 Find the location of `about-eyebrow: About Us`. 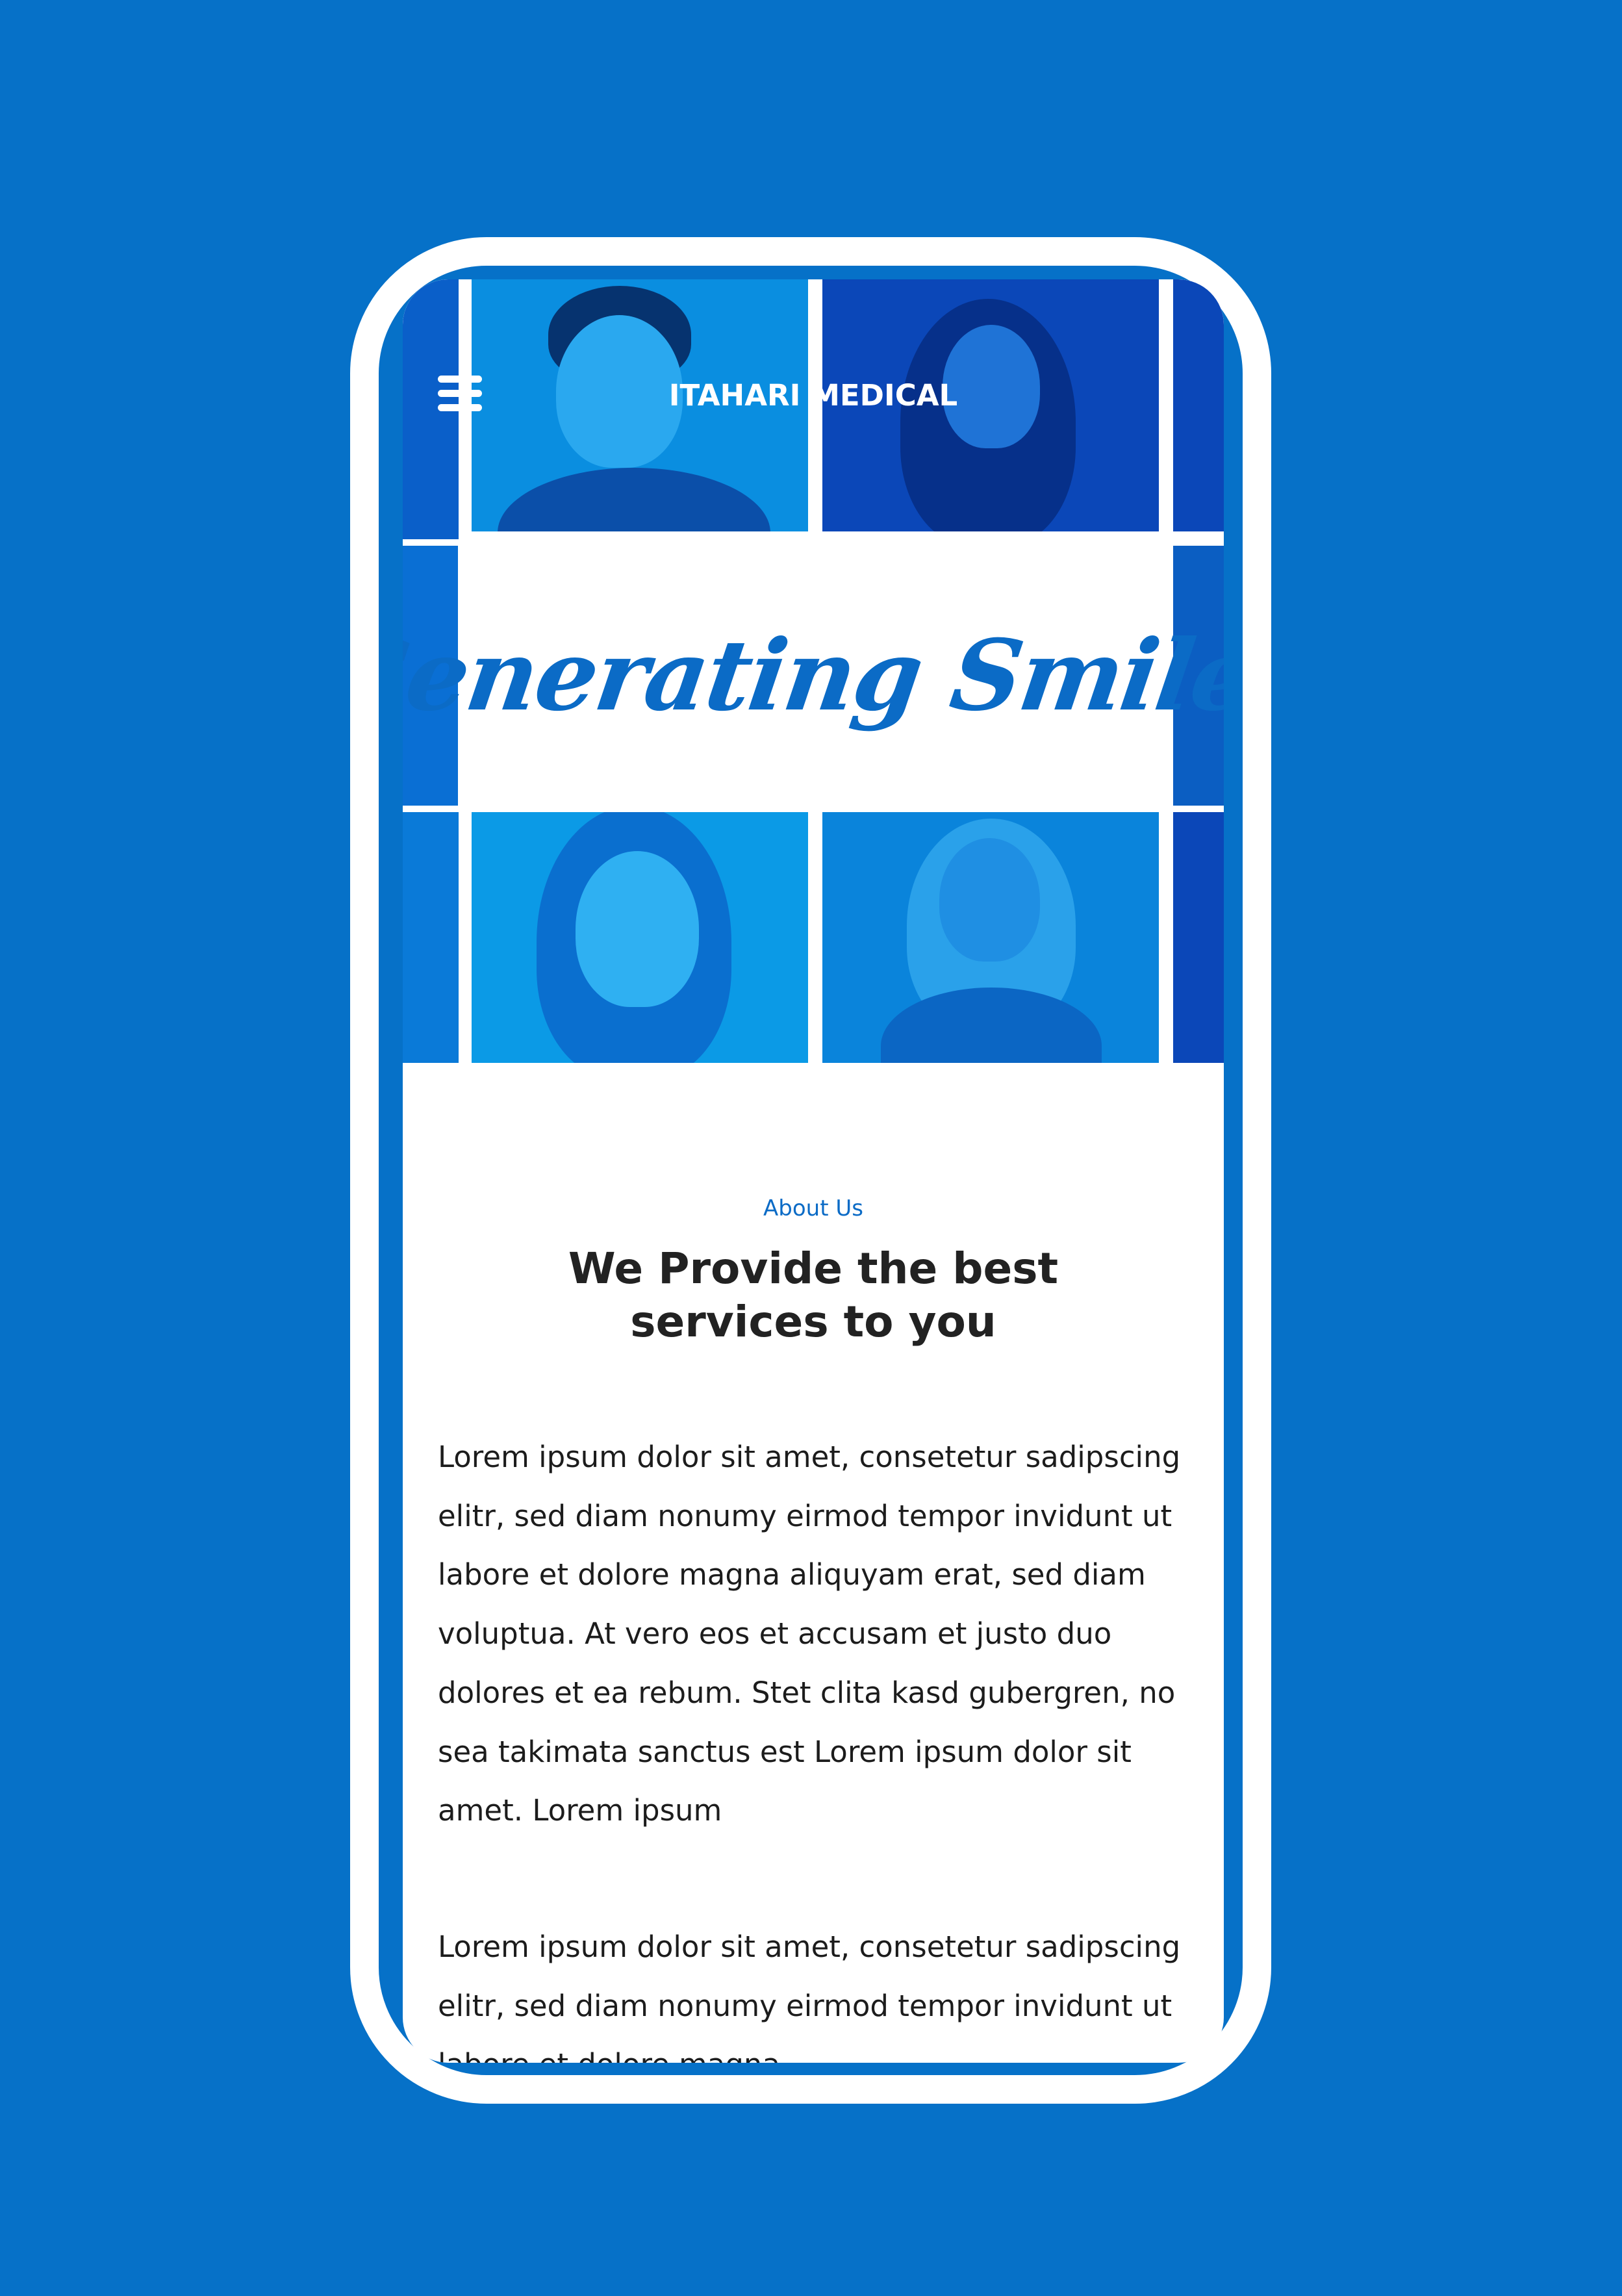

about-eyebrow: About Us is located at coordinates (813, 1208).